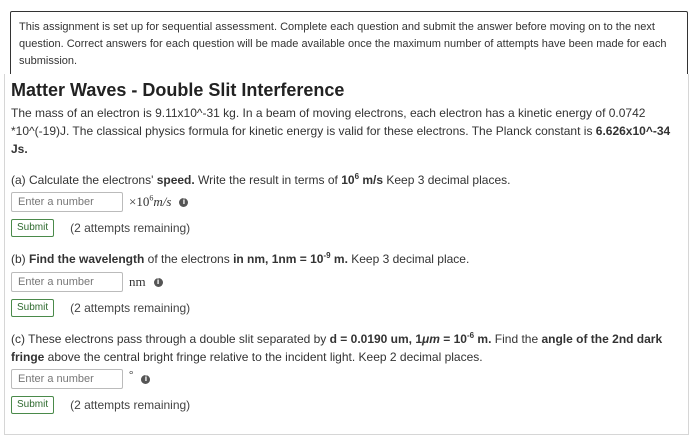  What do you see at coordinates (87, 259) in the screenshot?
I see `part-b-bold-wavelength: Find the wavelength` at bounding box center [87, 259].